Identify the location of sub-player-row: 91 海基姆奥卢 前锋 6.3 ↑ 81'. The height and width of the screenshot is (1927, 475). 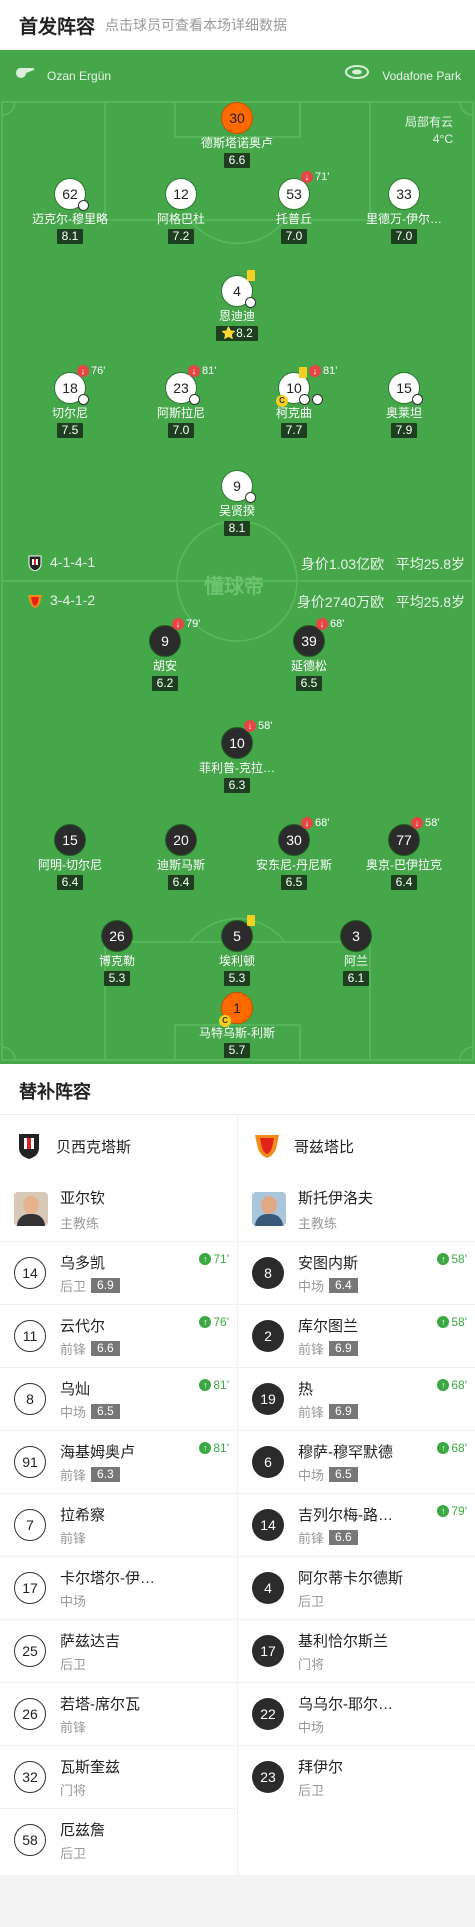
(118, 1461).